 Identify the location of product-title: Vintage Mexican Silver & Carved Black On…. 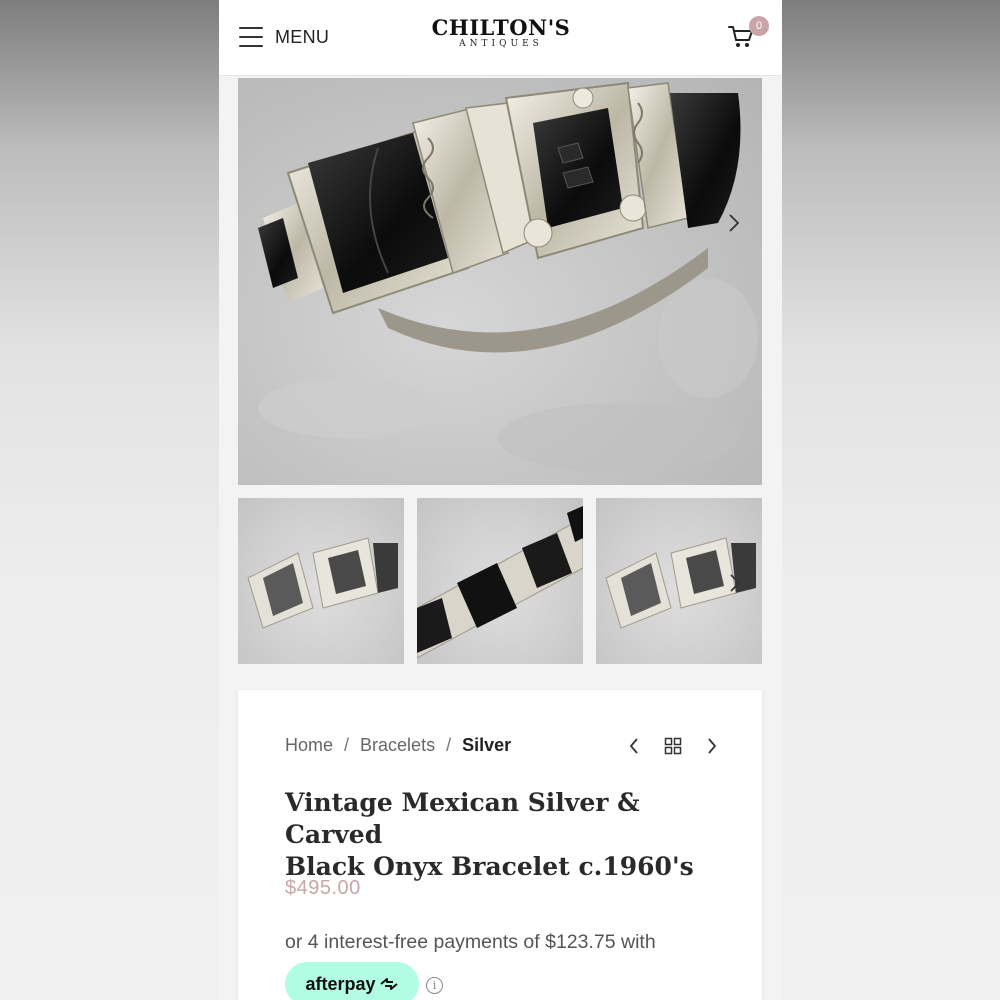
(505, 835).